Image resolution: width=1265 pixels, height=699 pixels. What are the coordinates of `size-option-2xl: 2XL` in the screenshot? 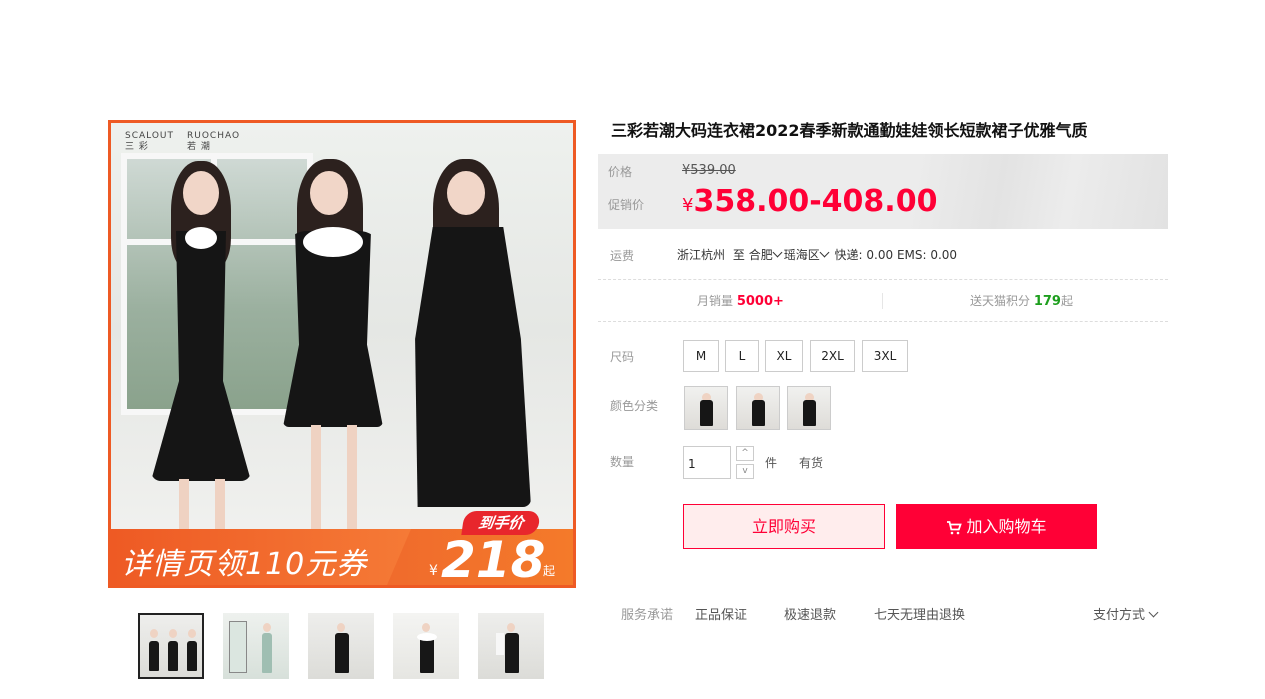 It's located at (832, 356).